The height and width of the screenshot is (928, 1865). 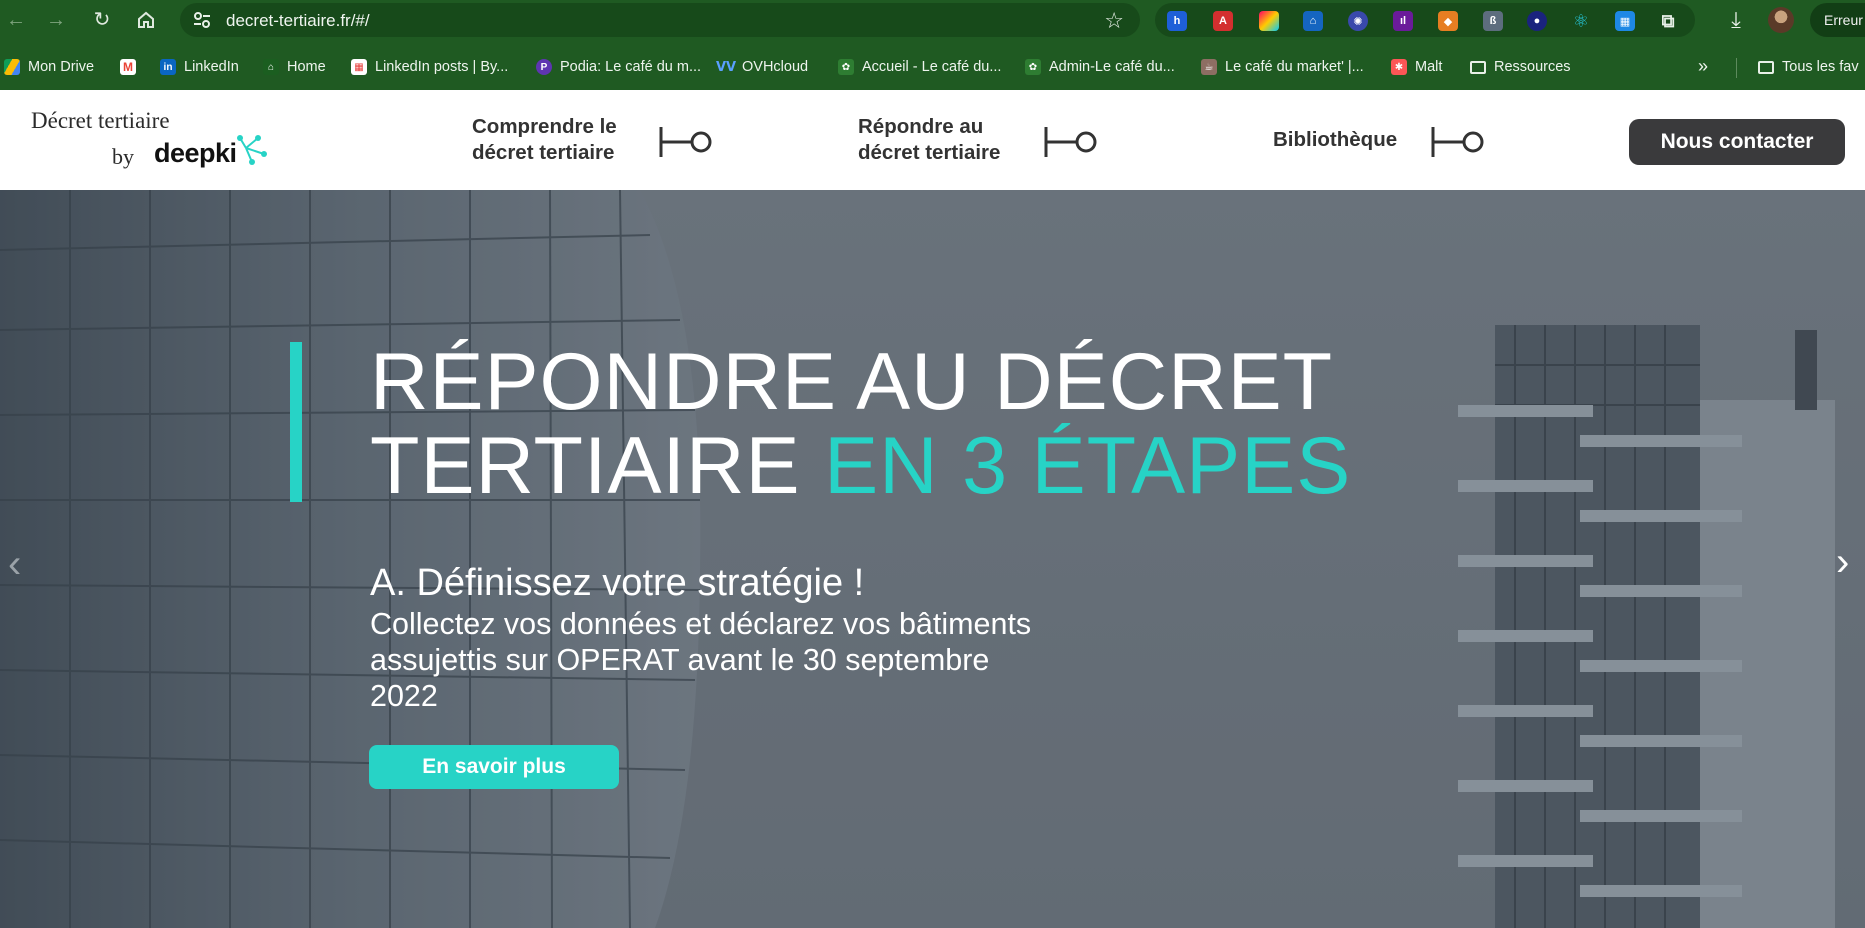 I want to click on site-settings-icon, so click(x=202, y=20).